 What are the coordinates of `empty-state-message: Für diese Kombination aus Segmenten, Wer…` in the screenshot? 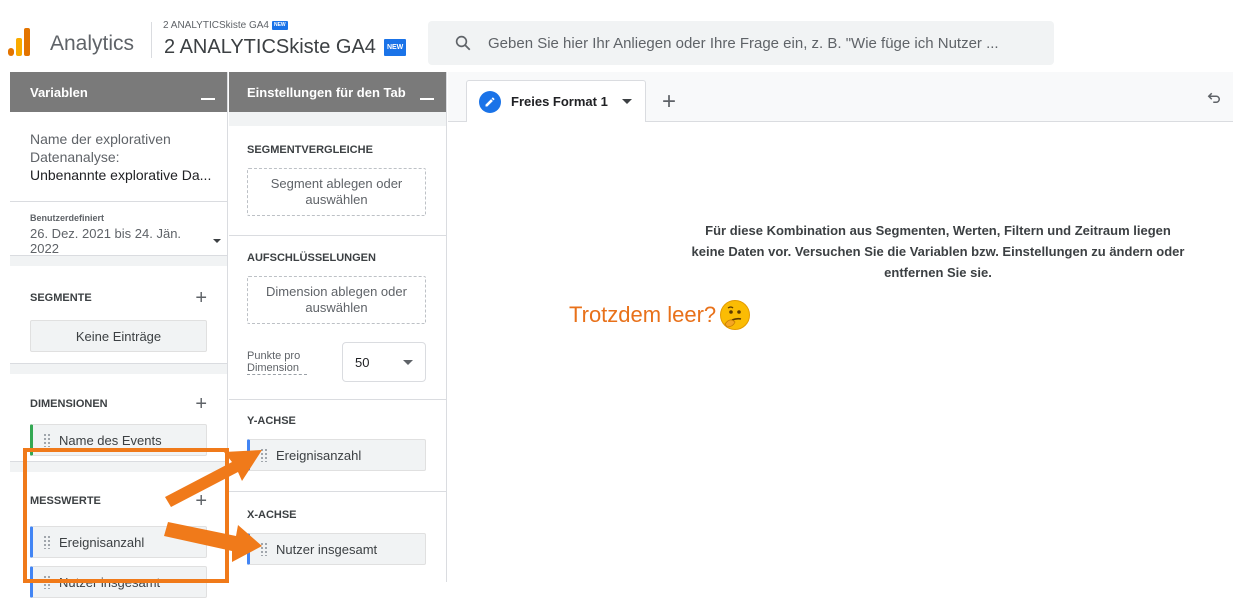 It's located at (938, 251).